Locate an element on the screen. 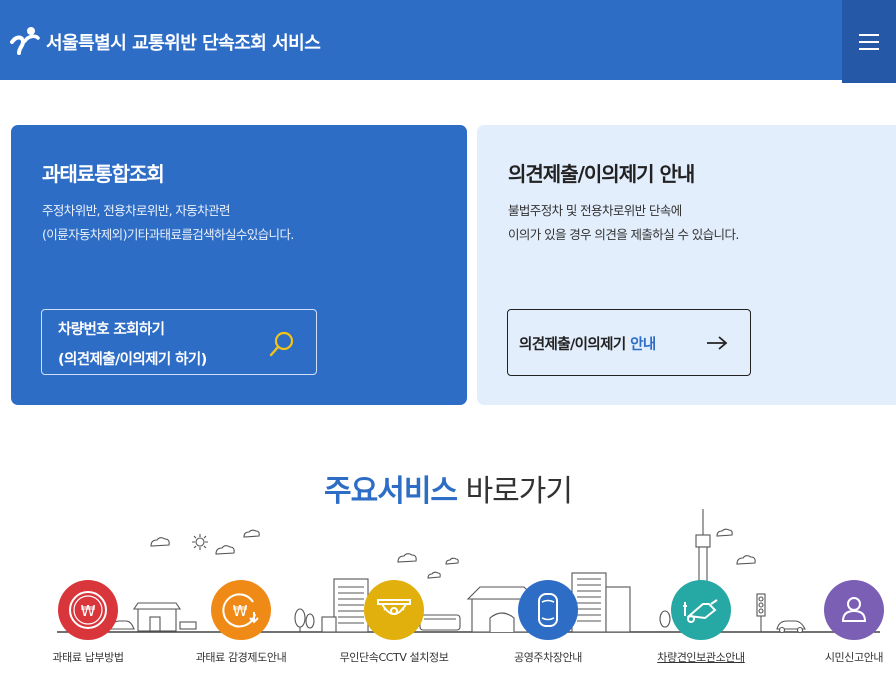 This screenshot has width=896, height=675. service-label-towing-storage: 차량견인보관소안내 is located at coordinates (701, 657).